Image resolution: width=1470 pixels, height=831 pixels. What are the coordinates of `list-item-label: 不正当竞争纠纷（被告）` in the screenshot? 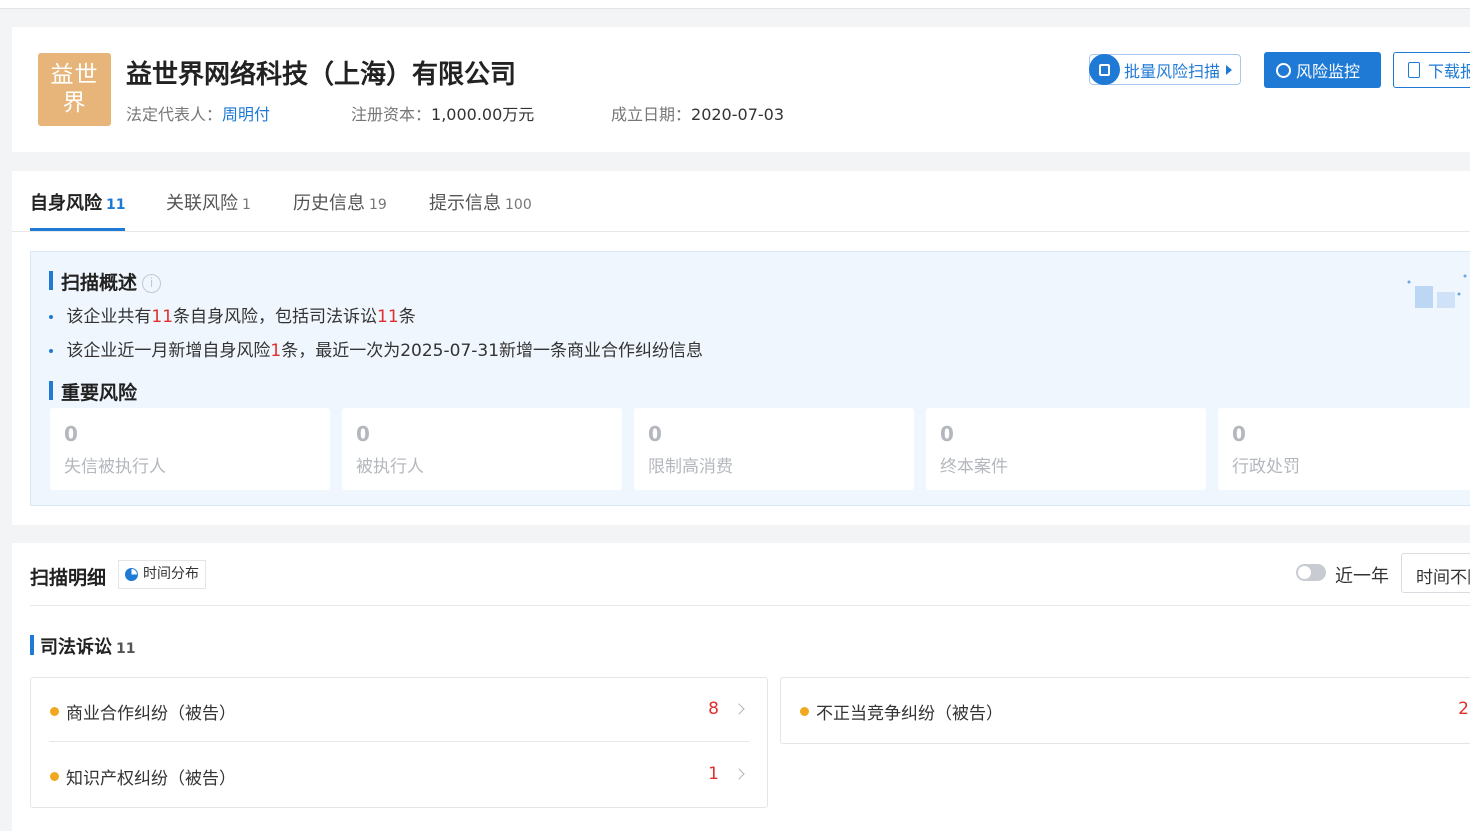 It's located at (909, 714).